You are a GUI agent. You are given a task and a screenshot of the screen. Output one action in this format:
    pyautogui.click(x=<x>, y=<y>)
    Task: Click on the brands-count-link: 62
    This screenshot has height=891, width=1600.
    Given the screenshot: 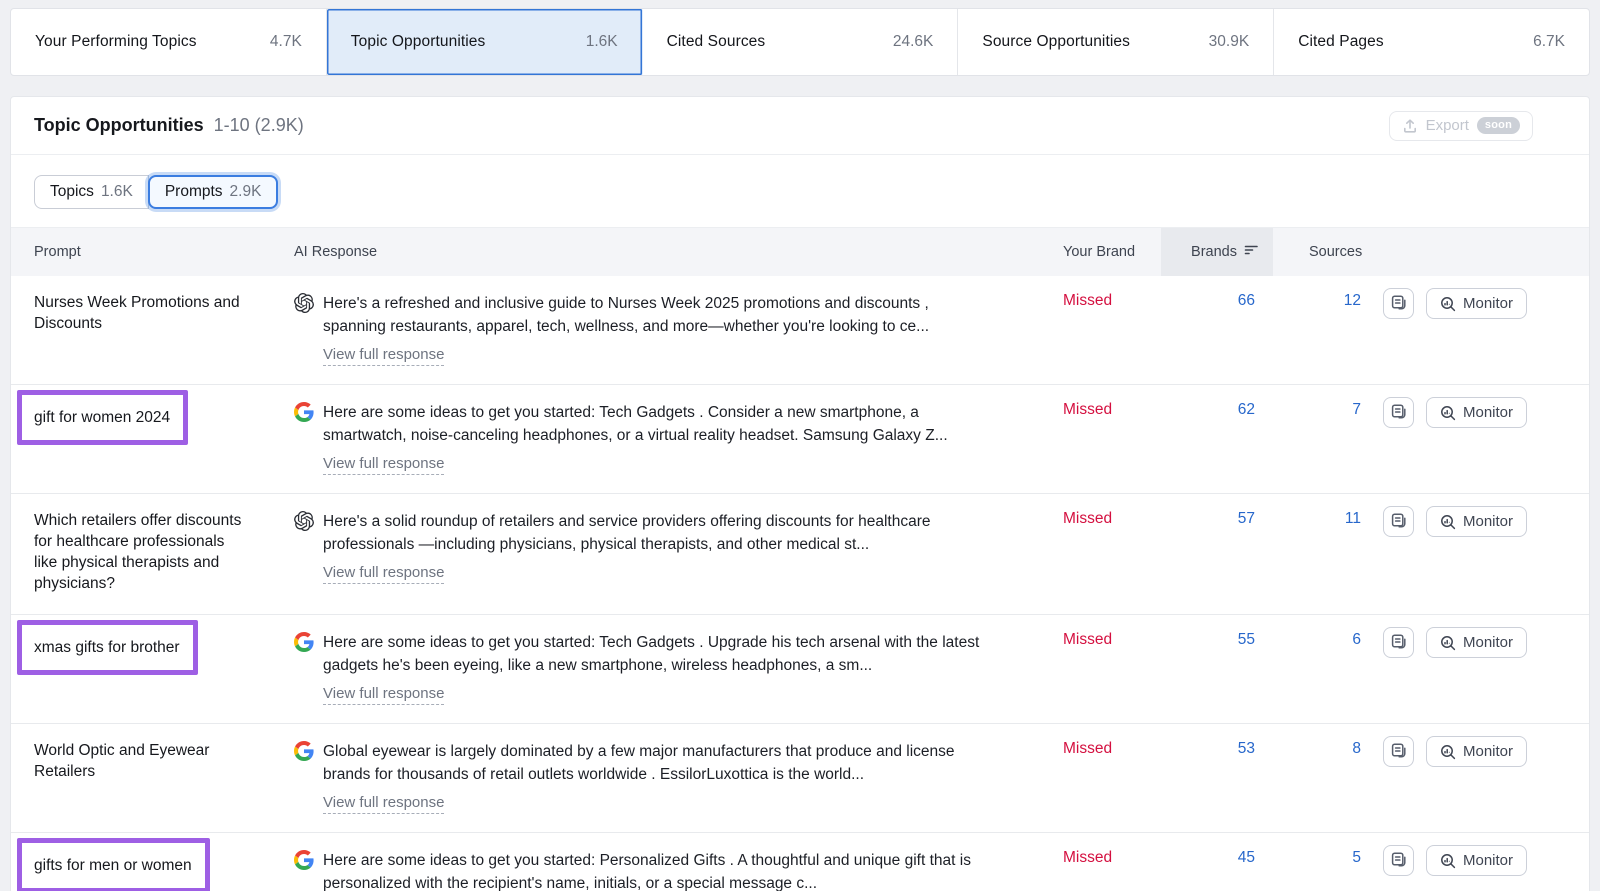 What is the action you would take?
    pyautogui.click(x=1246, y=409)
    